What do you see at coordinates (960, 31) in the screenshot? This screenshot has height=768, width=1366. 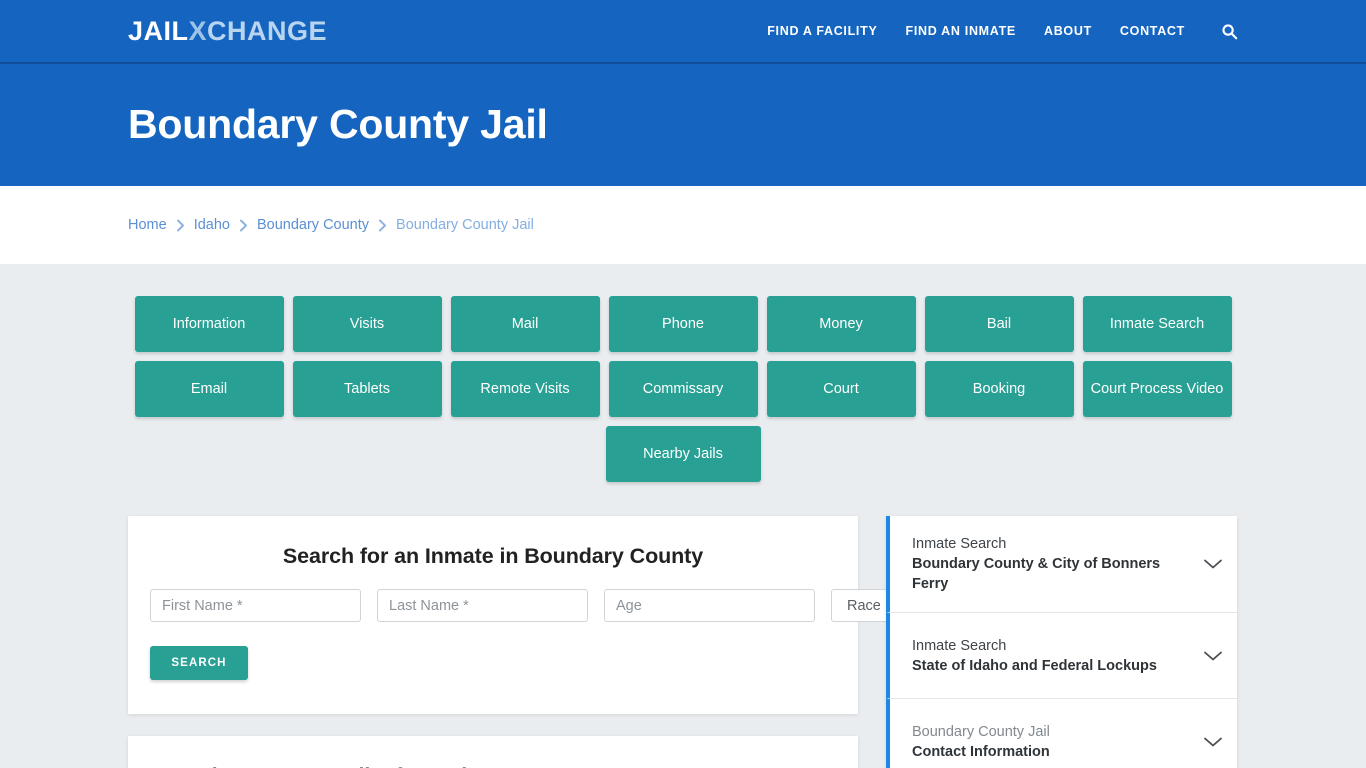 I see `nav-item-find-an-inmate: FIND AN INMATE` at bounding box center [960, 31].